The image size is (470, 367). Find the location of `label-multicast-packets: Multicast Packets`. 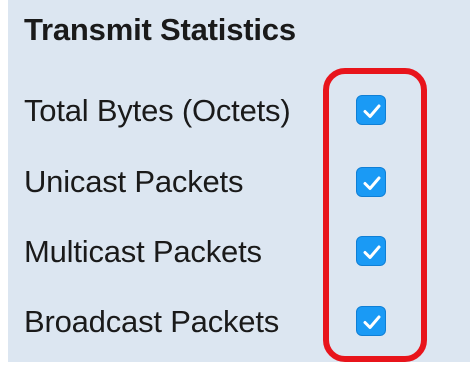

label-multicast-packets: Multicast Packets is located at coordinates (143, 251).